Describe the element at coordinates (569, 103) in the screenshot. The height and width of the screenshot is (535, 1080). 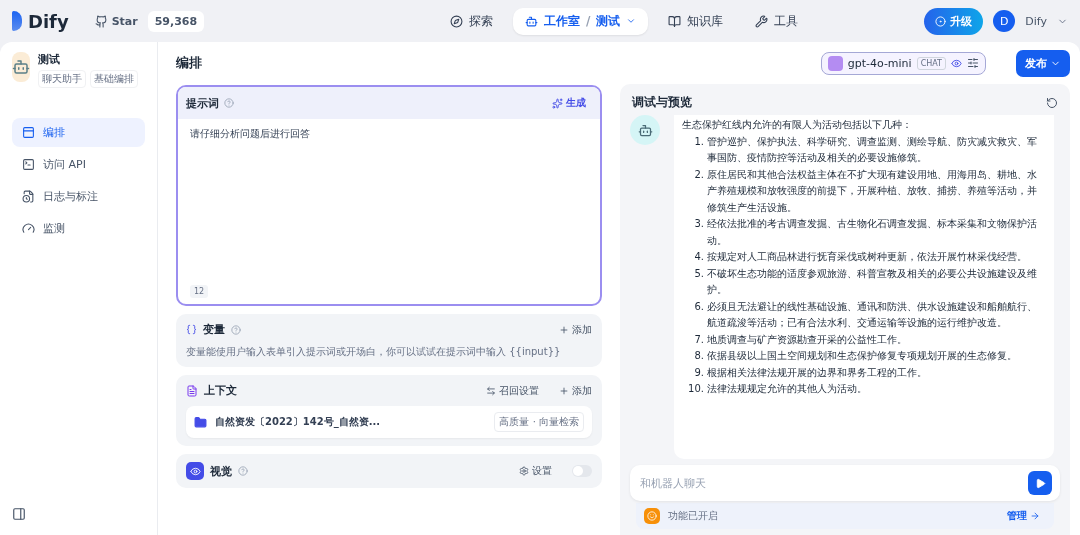
I see `generate-button: 生成` at that location.